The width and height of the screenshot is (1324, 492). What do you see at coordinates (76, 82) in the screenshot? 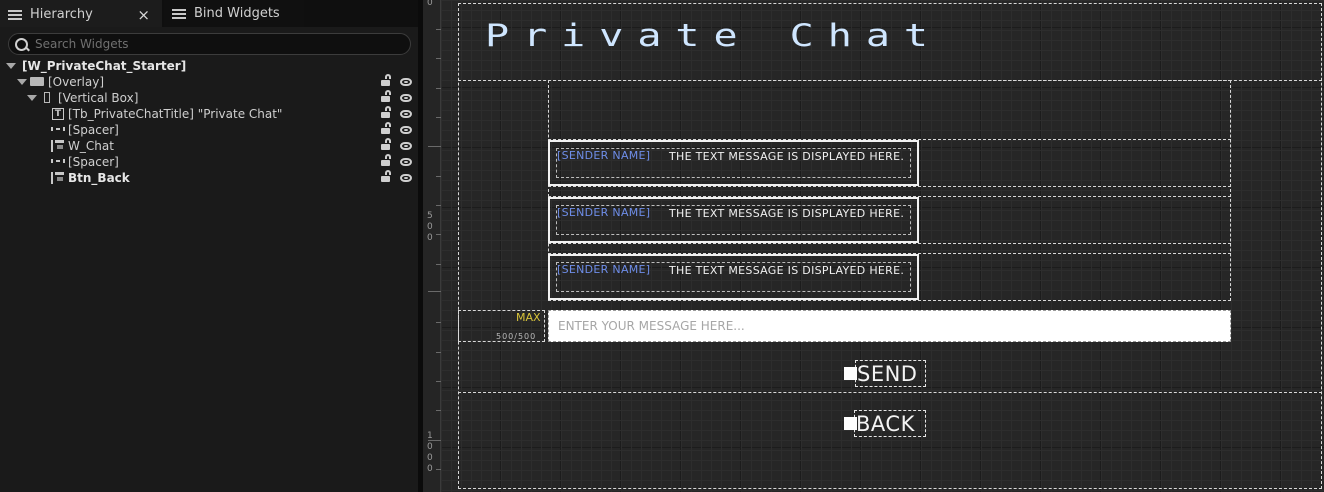
I see `tree-item-label: [Overlay]` at bounding box center [76, 82].